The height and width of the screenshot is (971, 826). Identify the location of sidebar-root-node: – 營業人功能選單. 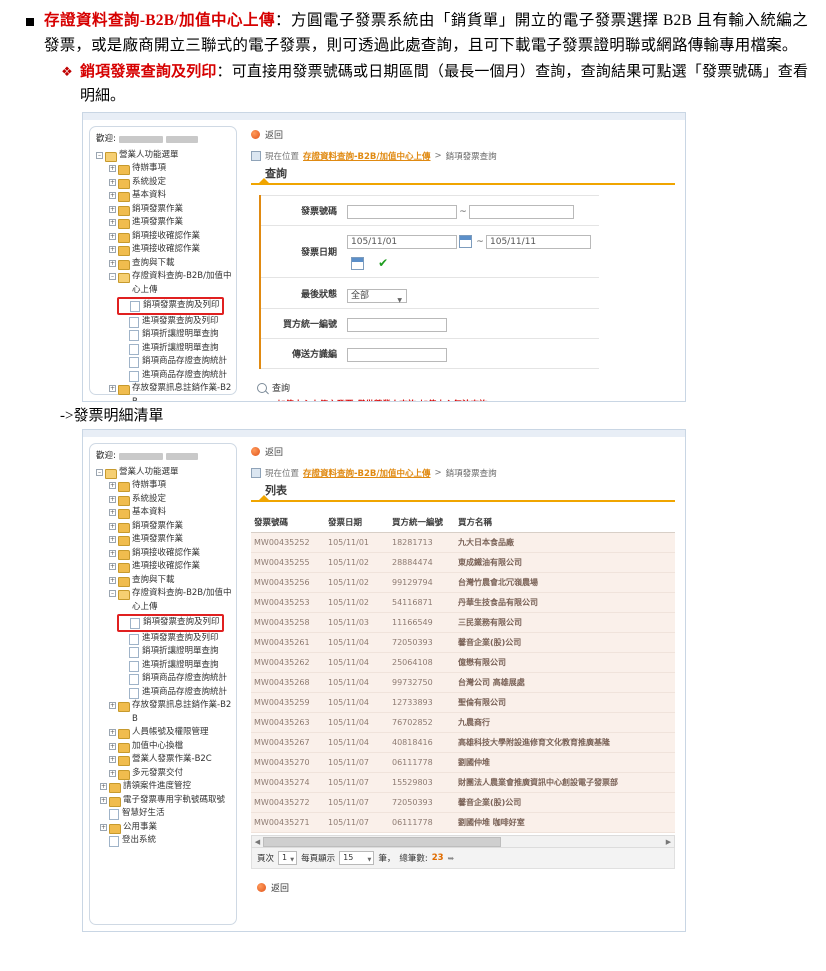
(164, 156).